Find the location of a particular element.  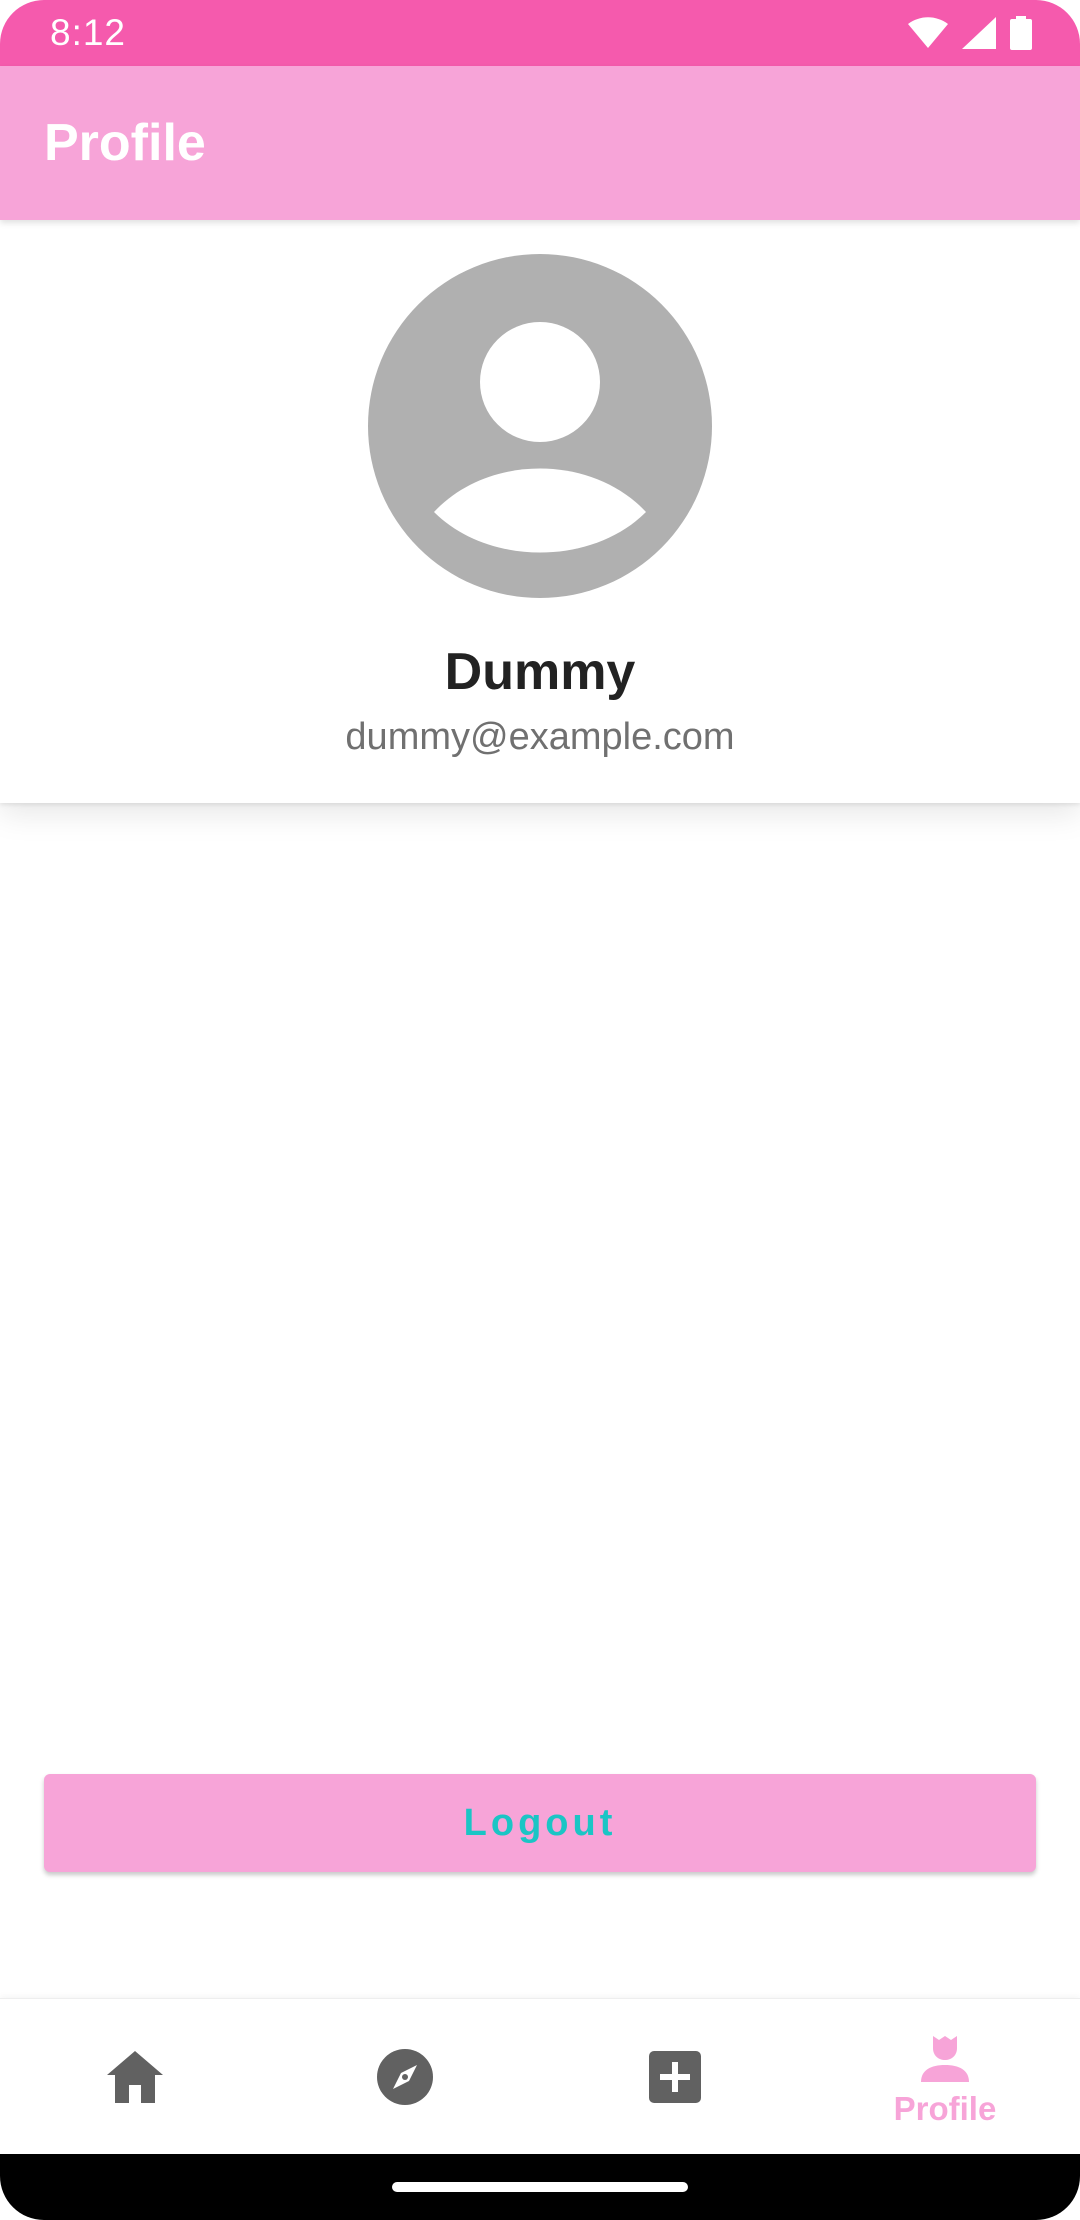

logout-button: Logout is located at coordinates (540, 1823).